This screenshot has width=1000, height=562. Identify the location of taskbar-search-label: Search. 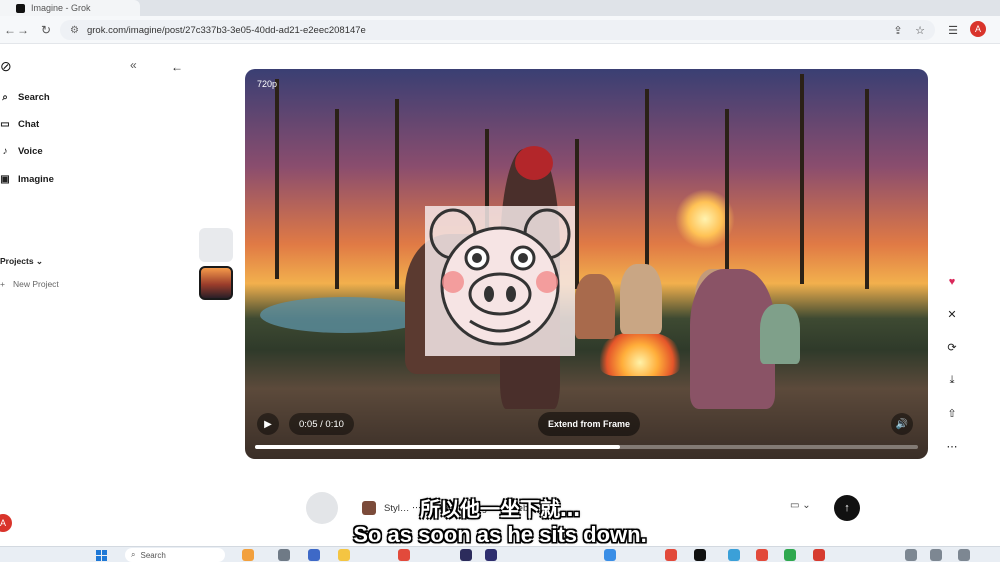
(153, 555).